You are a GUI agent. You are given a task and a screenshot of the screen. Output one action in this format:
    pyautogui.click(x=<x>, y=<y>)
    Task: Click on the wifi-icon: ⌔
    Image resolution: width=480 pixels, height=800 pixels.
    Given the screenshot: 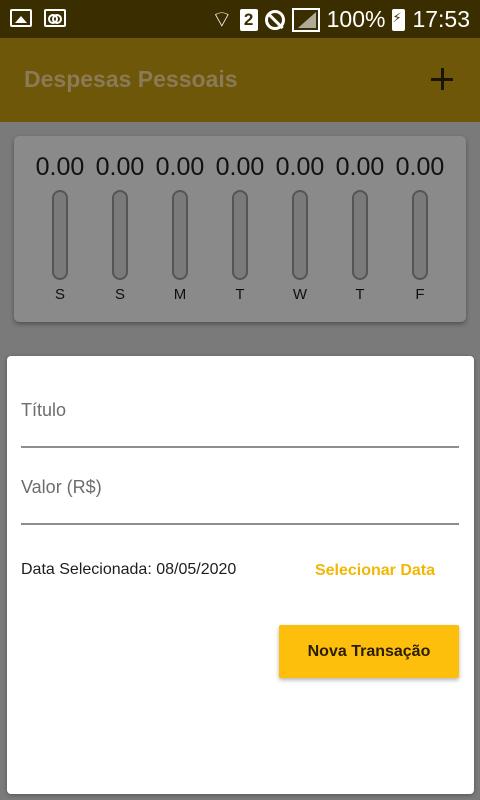 What is the action you would take?
    pyautogui.click(x=221, y=19)
    